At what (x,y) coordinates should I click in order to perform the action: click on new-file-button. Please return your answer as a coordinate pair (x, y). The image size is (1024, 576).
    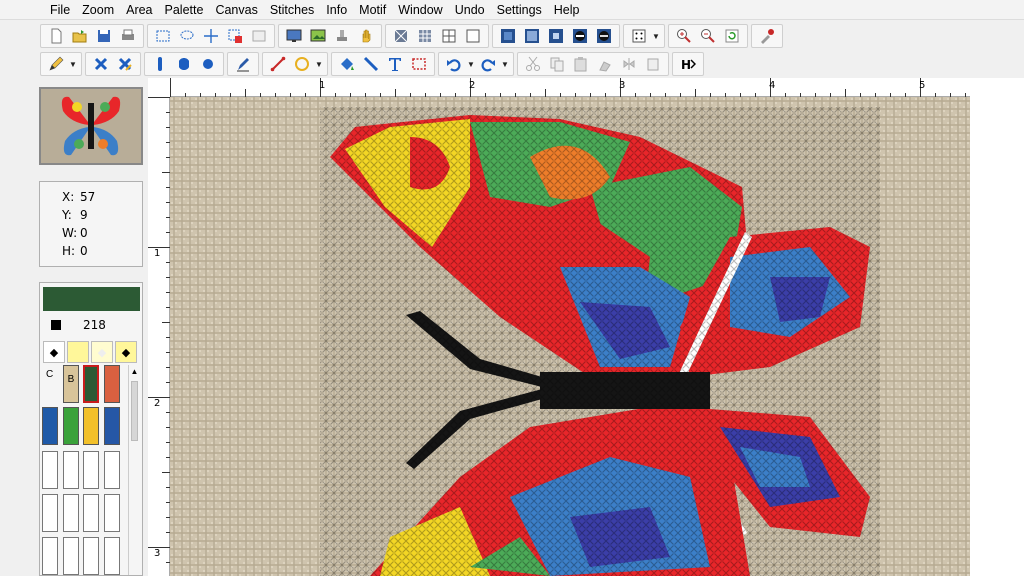
    Looking at the image, I should click on (56, 36).